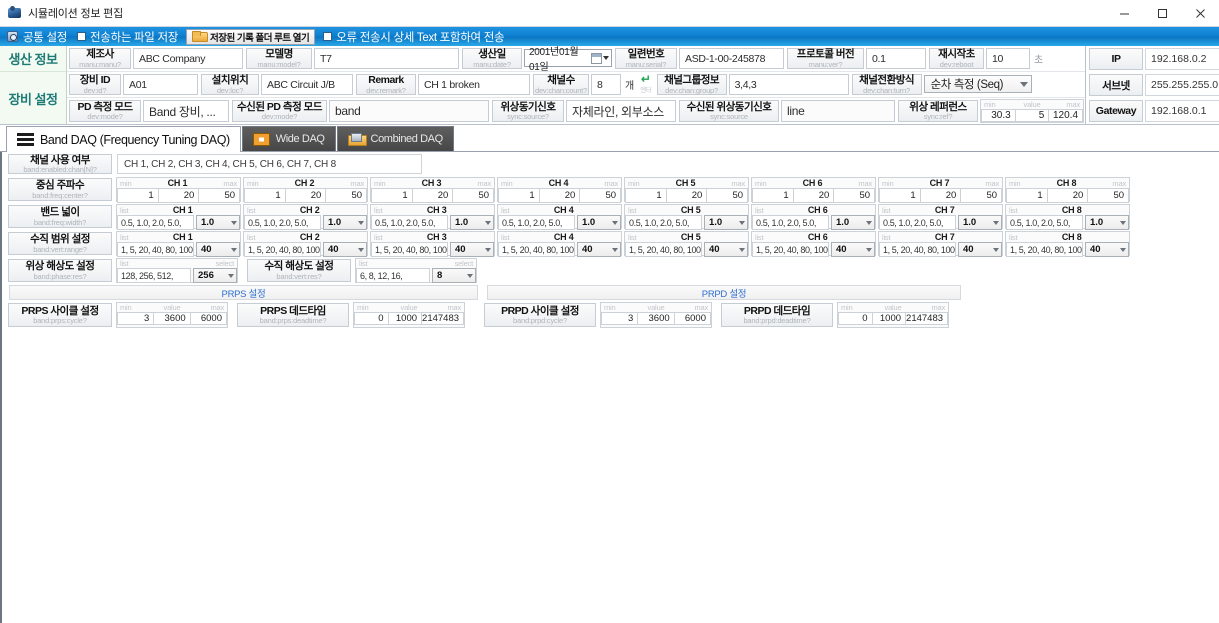 The image size is (1219, 623). Describe the element at coordinates (208, 318) in the screenshot. I see `prps-cycle-max: 6000` at that location.